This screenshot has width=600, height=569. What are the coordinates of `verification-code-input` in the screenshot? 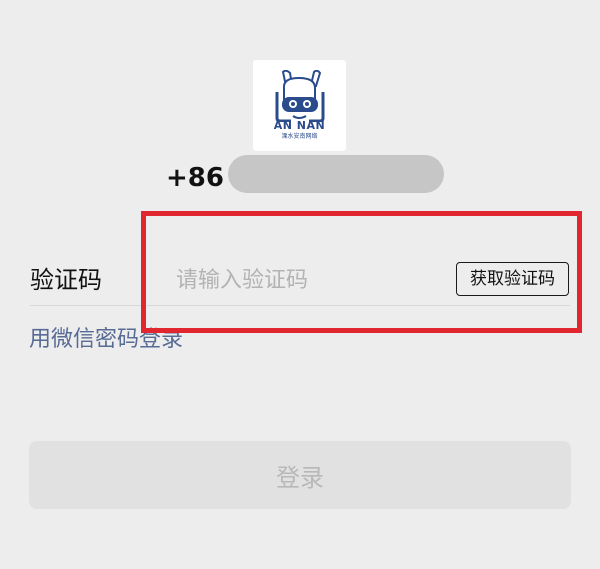 It's located at (311, 280).